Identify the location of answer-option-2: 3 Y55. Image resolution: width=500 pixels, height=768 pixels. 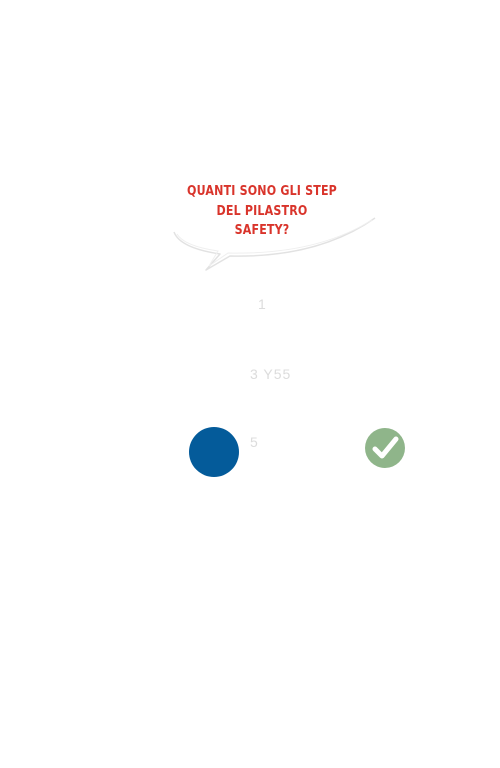
(270, 374).